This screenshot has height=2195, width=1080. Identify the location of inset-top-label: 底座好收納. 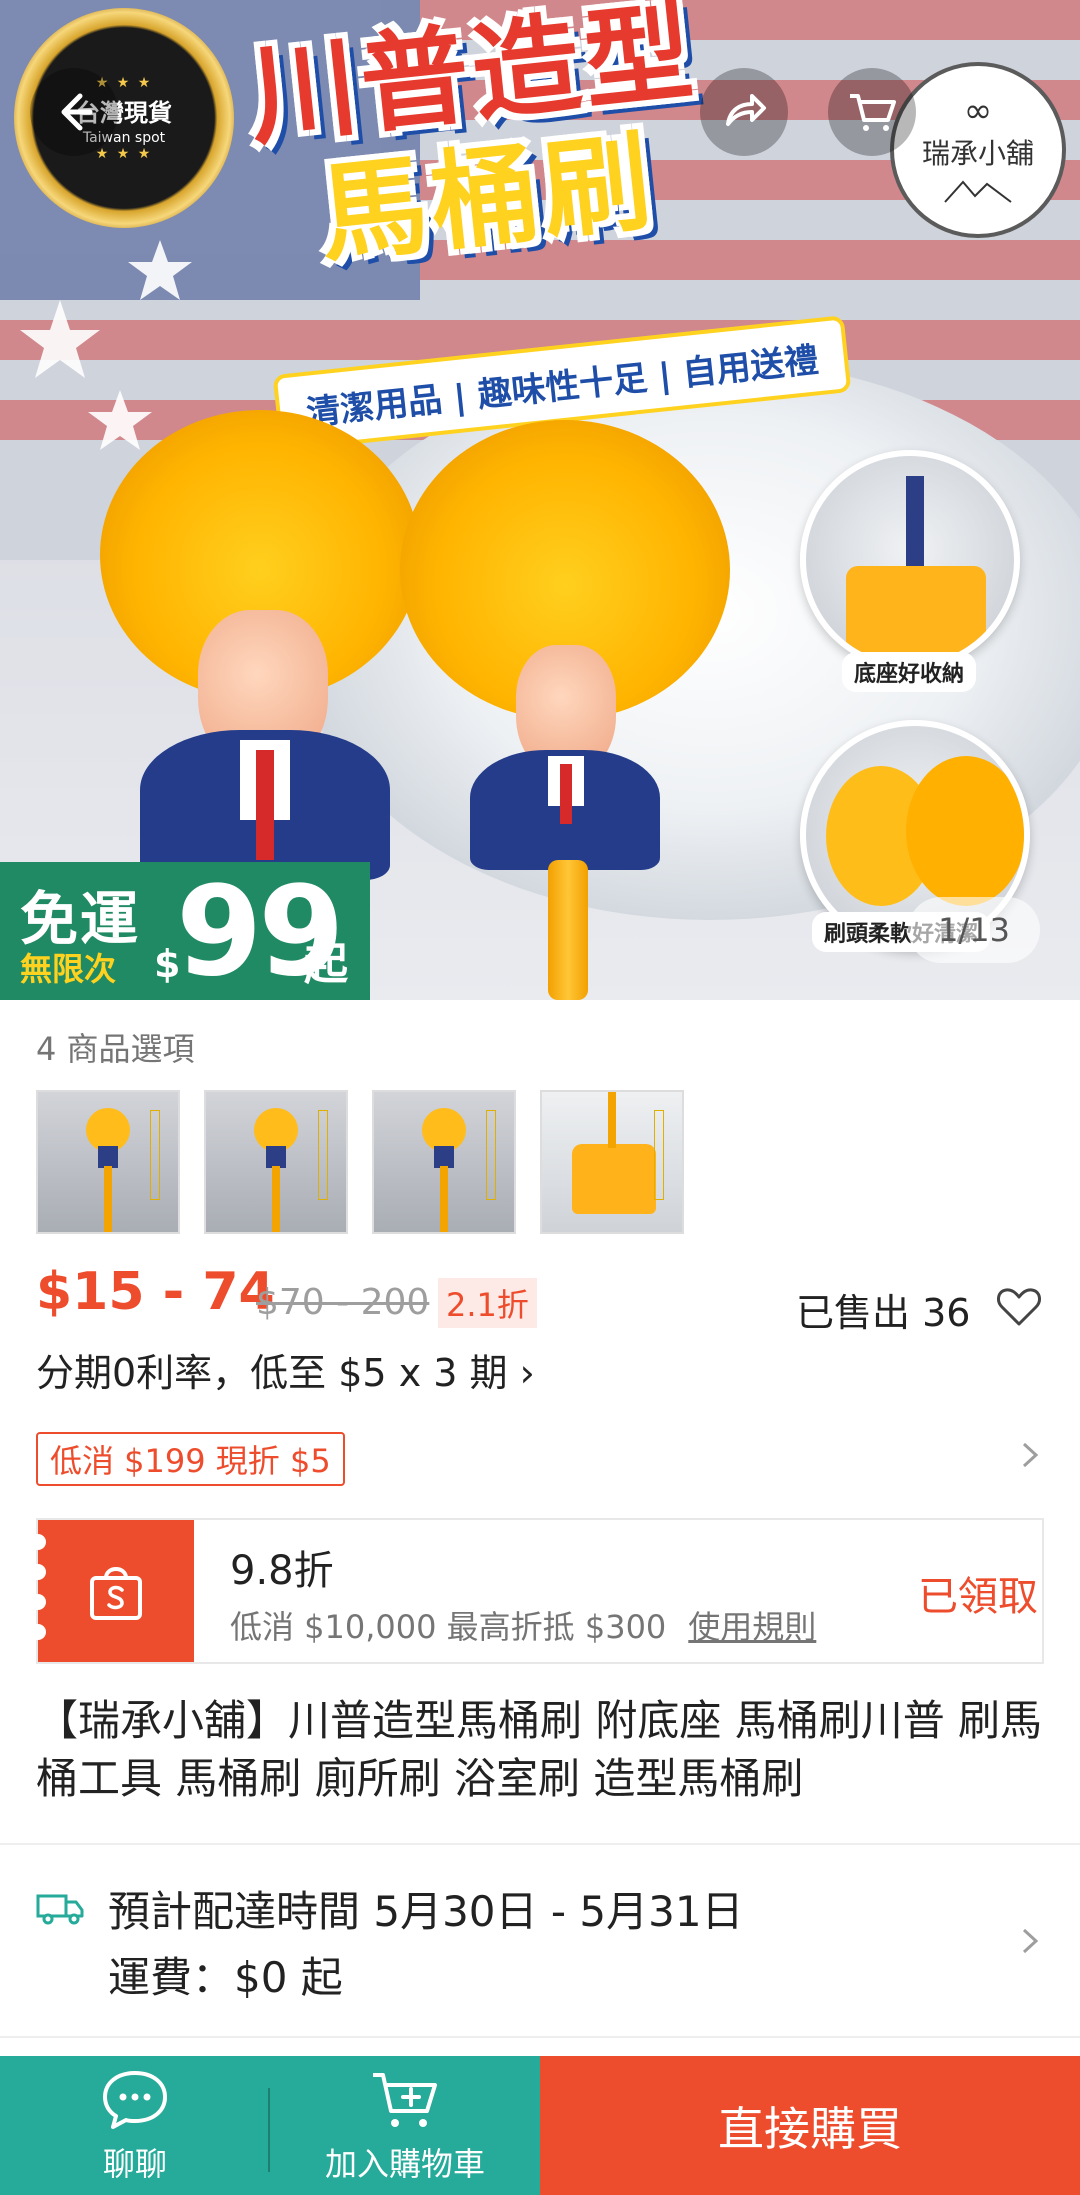
(909, 672).